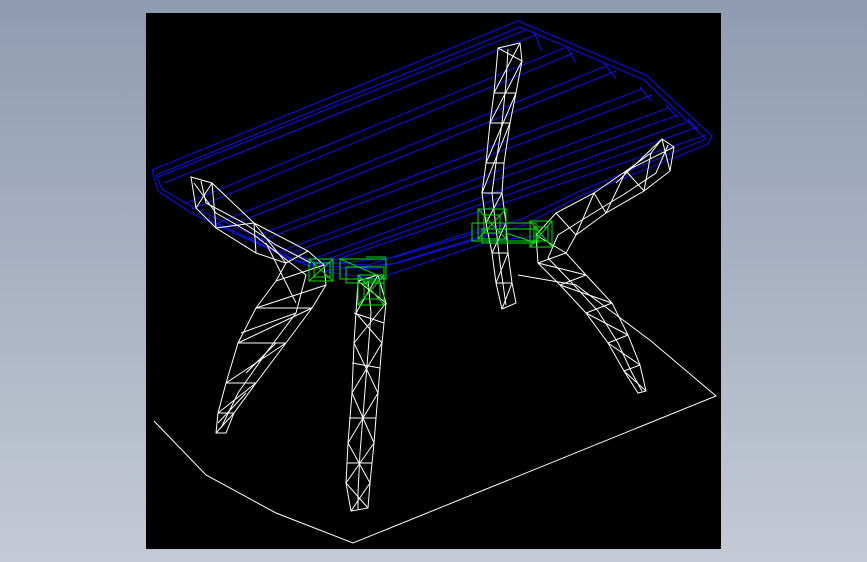 This screenshot has width=867, height=562. Describe the element at coordinates (366, 393) in the screenshot. I see `leg-front-center` at that location.